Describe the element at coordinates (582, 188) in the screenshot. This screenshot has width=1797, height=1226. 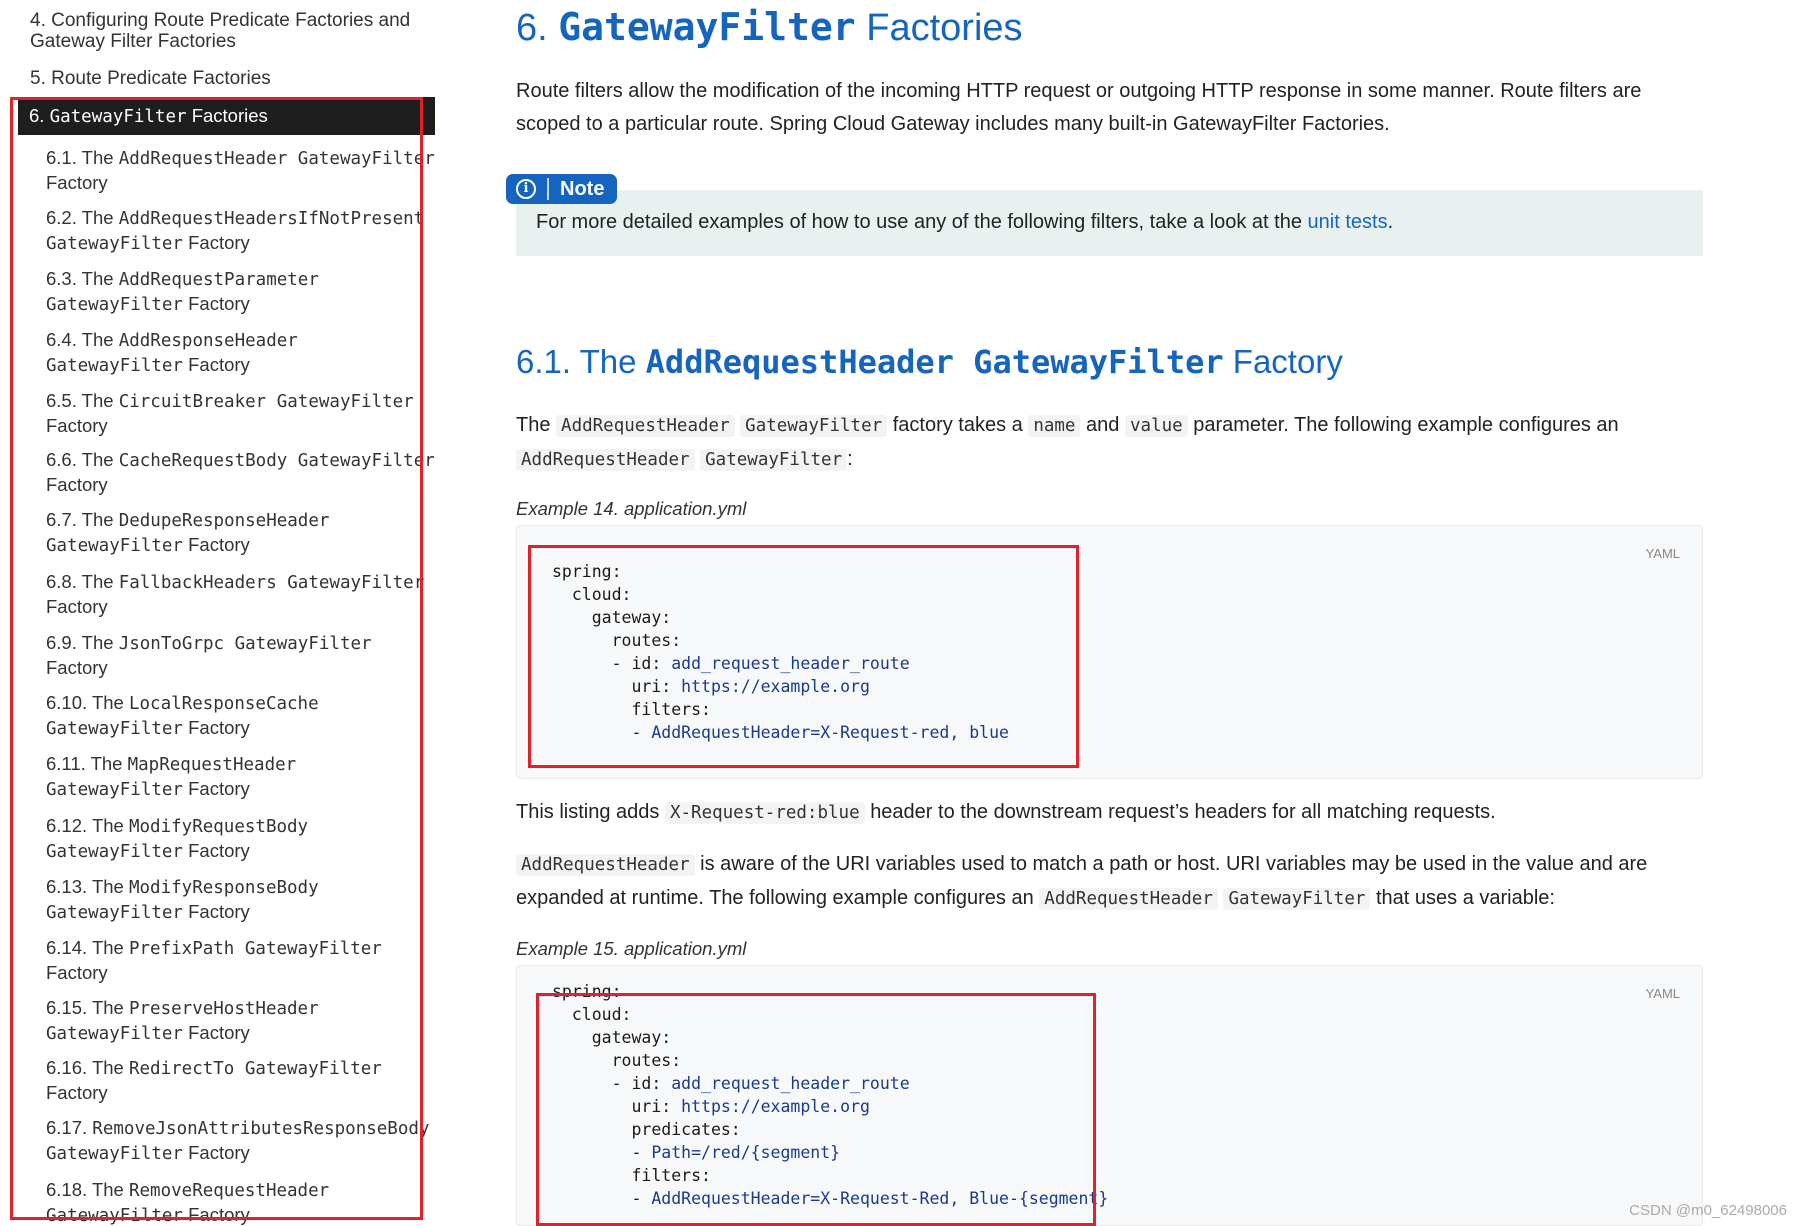
I see `note-label: Note` at that location.